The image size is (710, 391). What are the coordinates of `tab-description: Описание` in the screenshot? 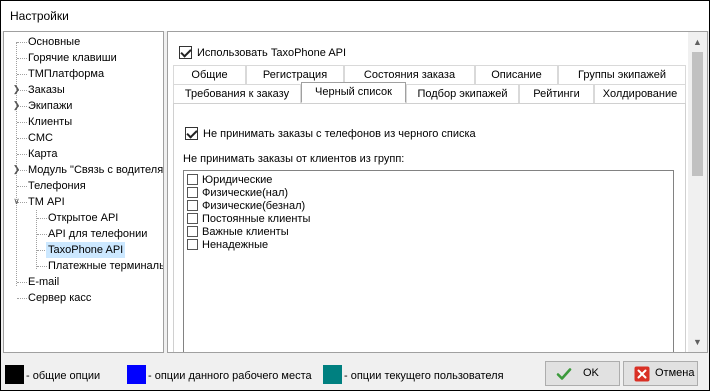 It's located at (516, 74).